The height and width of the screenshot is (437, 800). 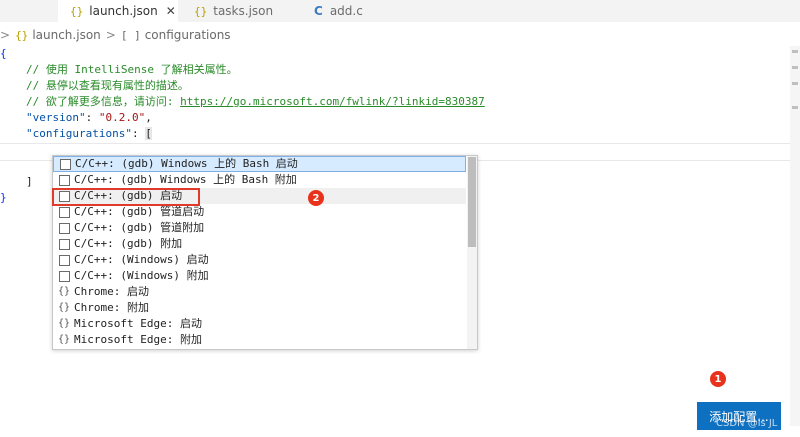 What do you see at coordinates (79, 133) in the screenshot?
I see `configurations-key: "configurations"` at bounding box center [79, 133].